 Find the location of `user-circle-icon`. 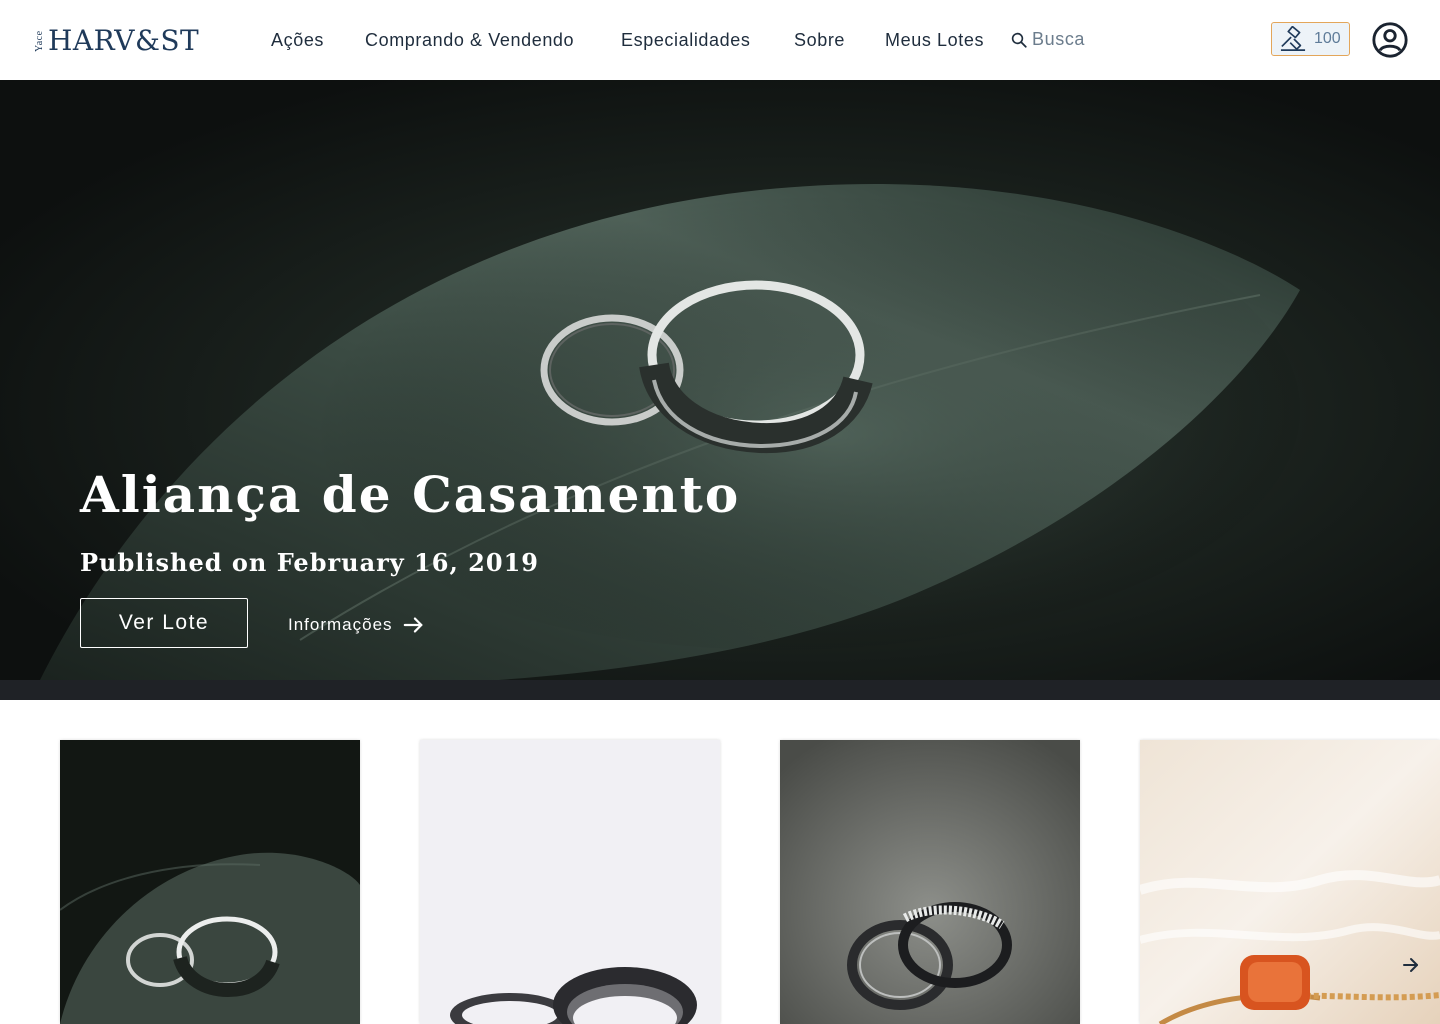

user-circle-icon is located at coordinates (1390, 40).